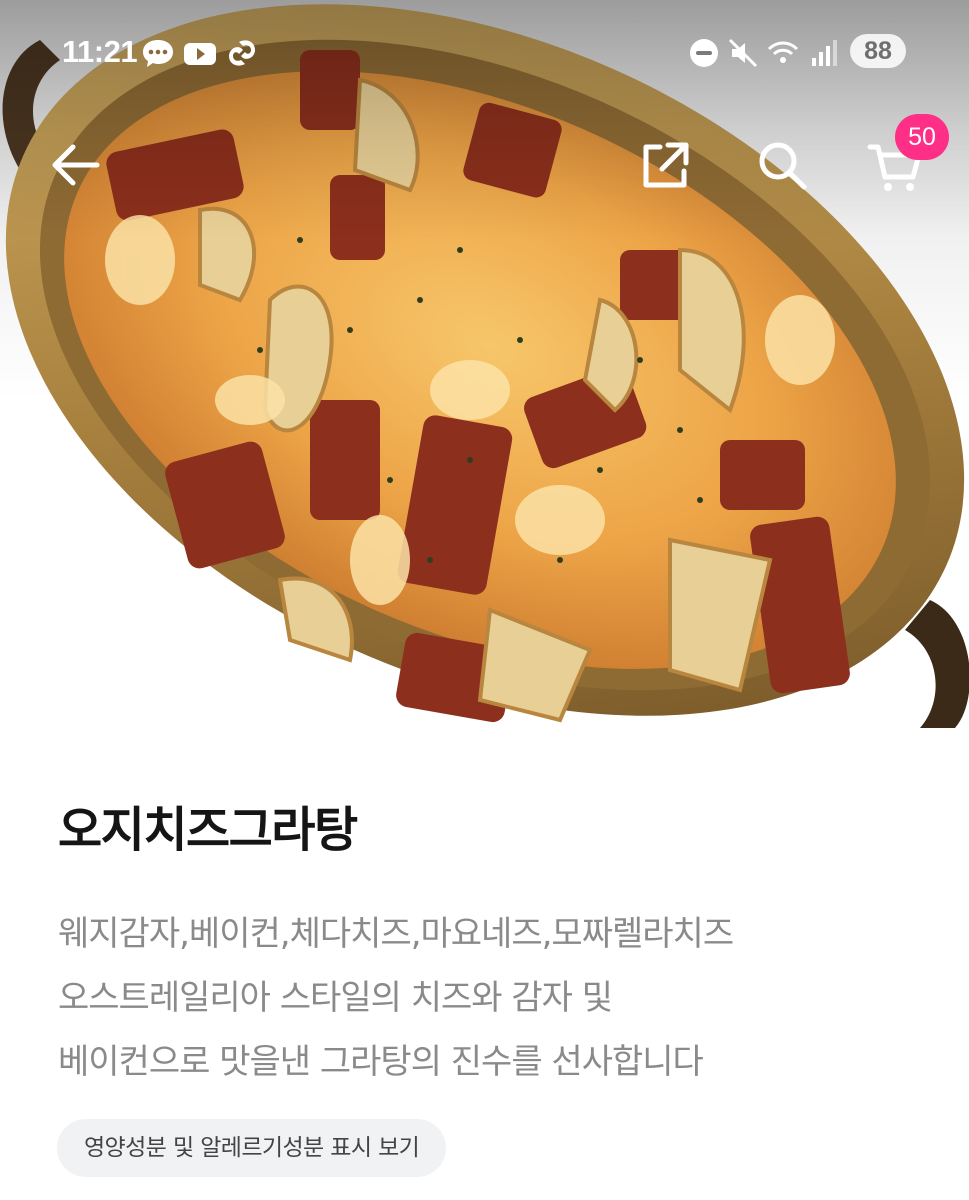 This screenshot has width=969, height=1200. I want to click on search-icon, so click(783, 166).